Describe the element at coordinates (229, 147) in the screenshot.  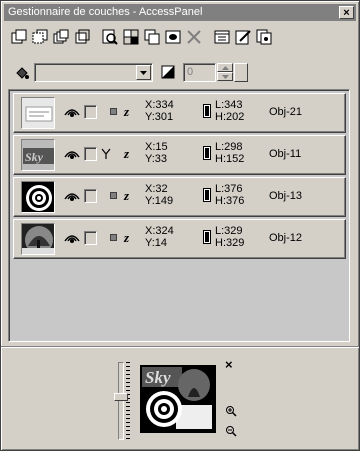
I see `l-value: L:298` at that location.